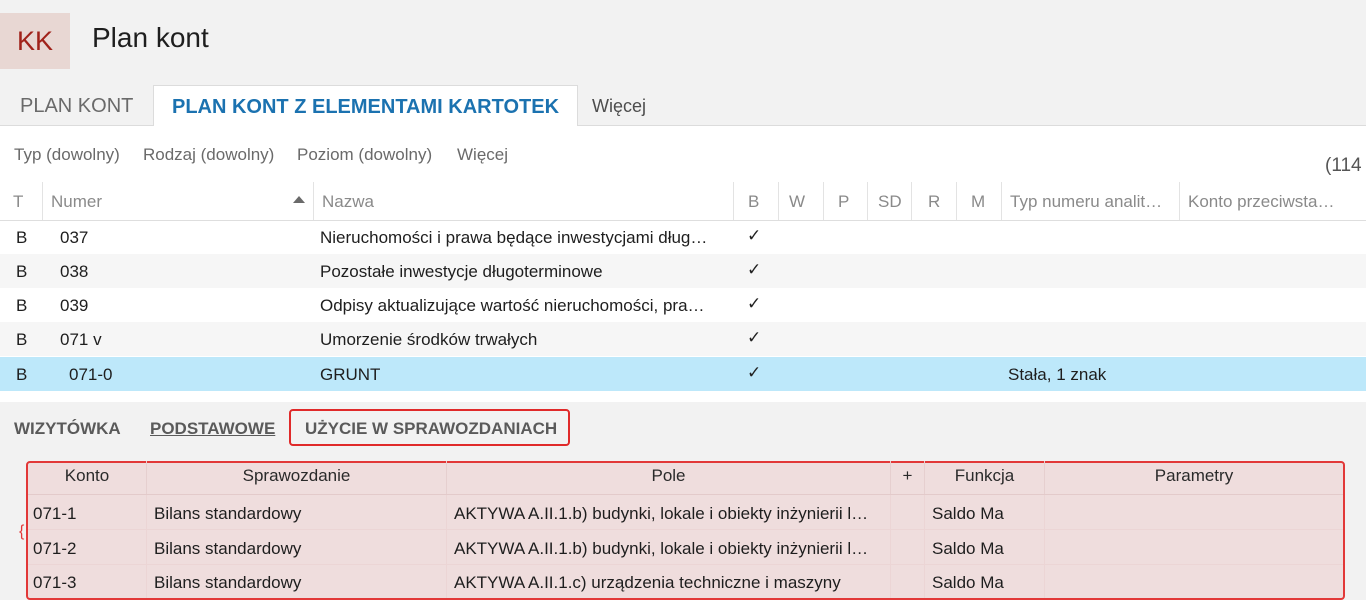 The image size is (1366, 600). Describe the element at coordinates (984, 477) in the screenshot. I see `column-header-funkcja: Funkcja` at that location.